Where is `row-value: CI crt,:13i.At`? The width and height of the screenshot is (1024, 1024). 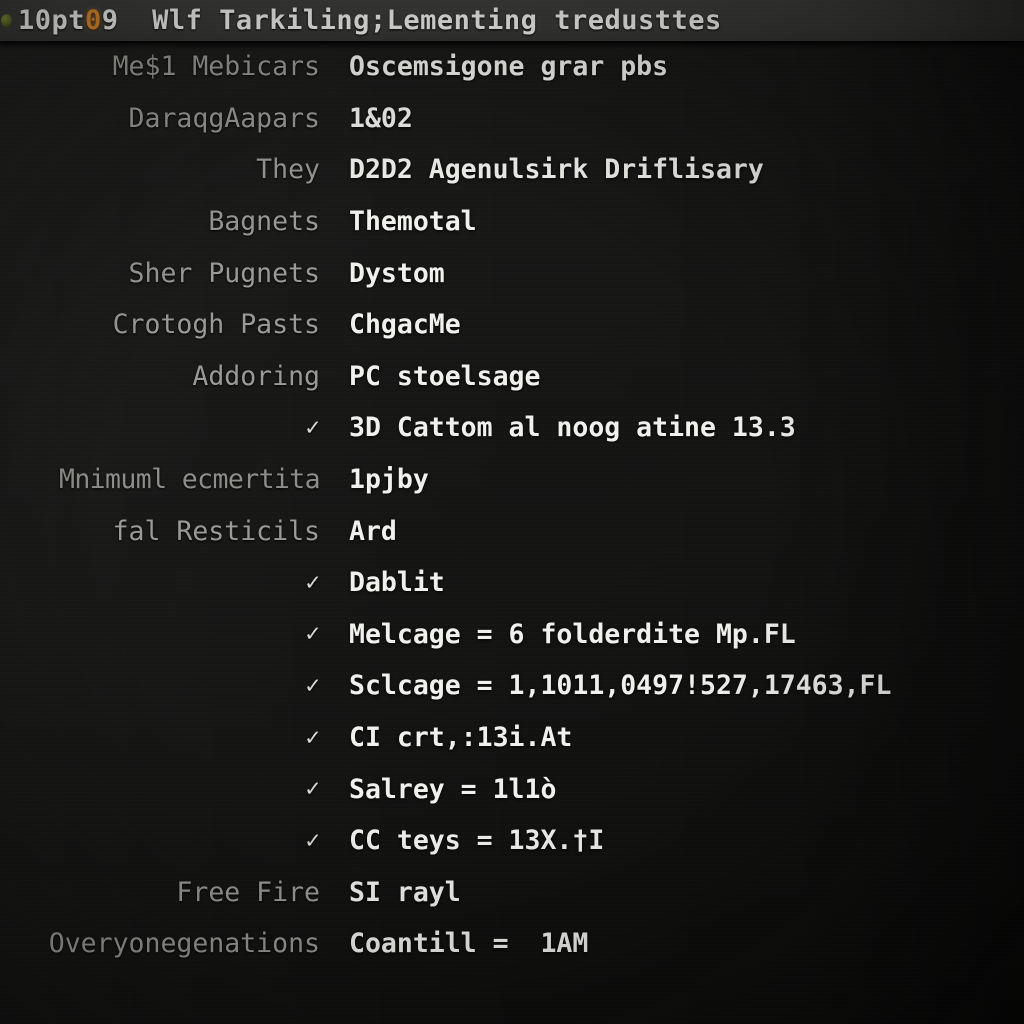
row-value: CI crt,:13i.At is located at coordinates (461, 738).